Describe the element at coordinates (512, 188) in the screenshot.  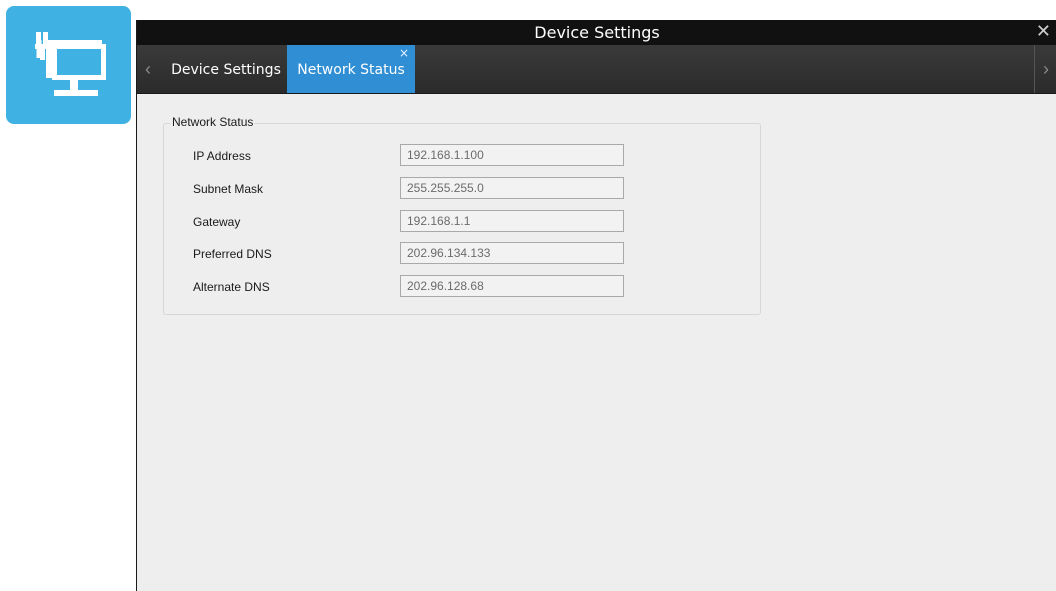
I see `subnet-mask-field: 255.255.255.0` at that location.